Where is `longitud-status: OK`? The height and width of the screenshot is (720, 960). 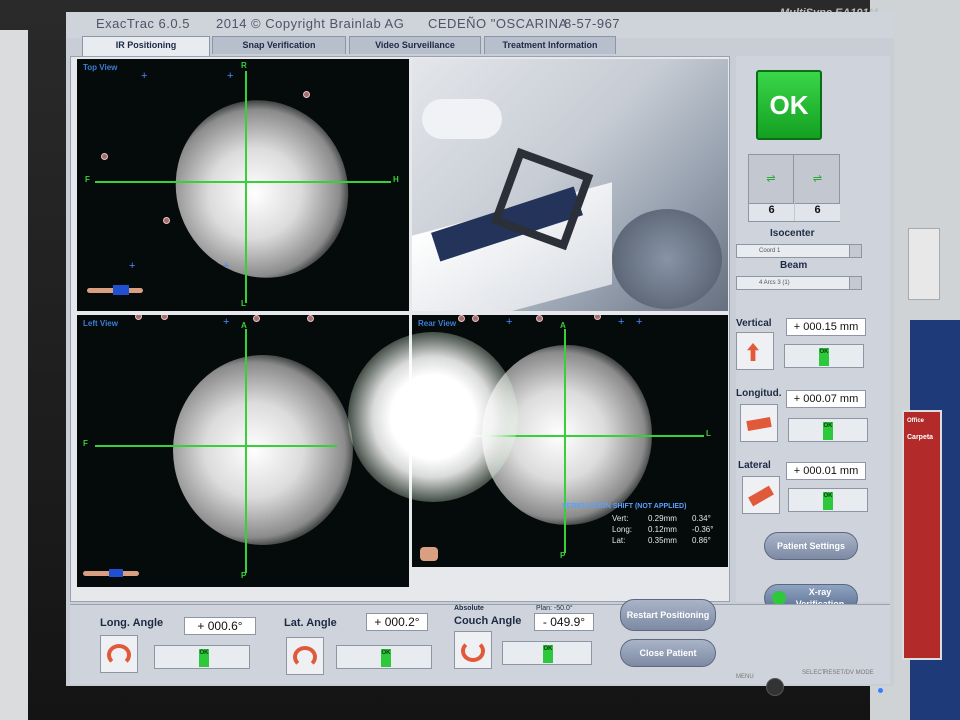 longitud-status: OK is located at coordinates (828, 430).